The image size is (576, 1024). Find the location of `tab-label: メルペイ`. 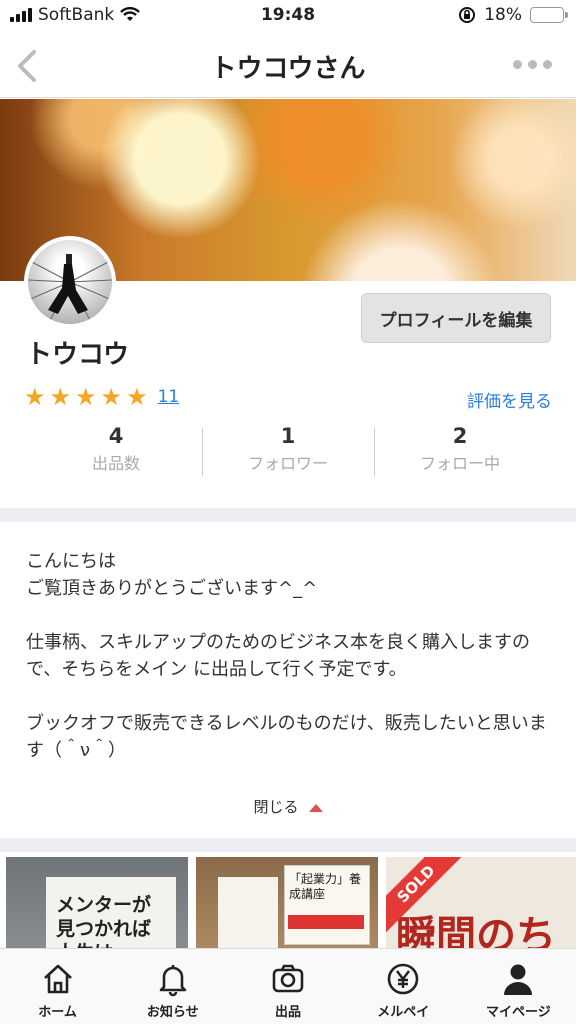

tab-label: メルペイ is located at coordinates (403, 1012).